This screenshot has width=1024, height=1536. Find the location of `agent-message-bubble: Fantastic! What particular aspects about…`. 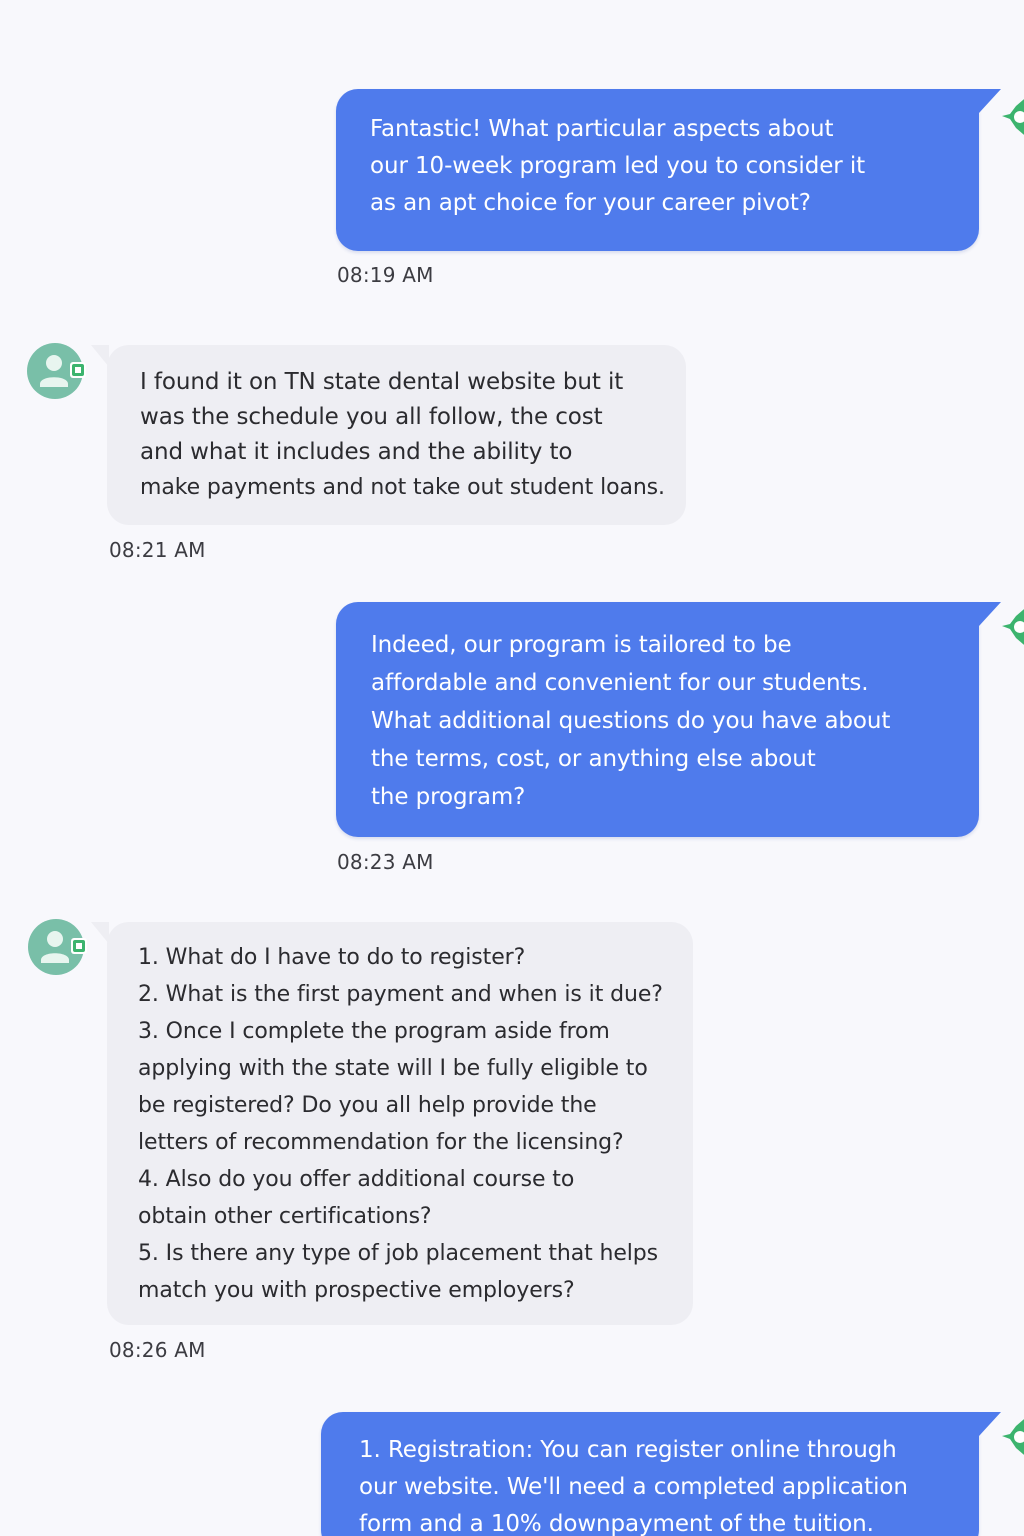

agent-message-bubble: Fantastic! What particular aspects about… is located at coordinates (668, 170).